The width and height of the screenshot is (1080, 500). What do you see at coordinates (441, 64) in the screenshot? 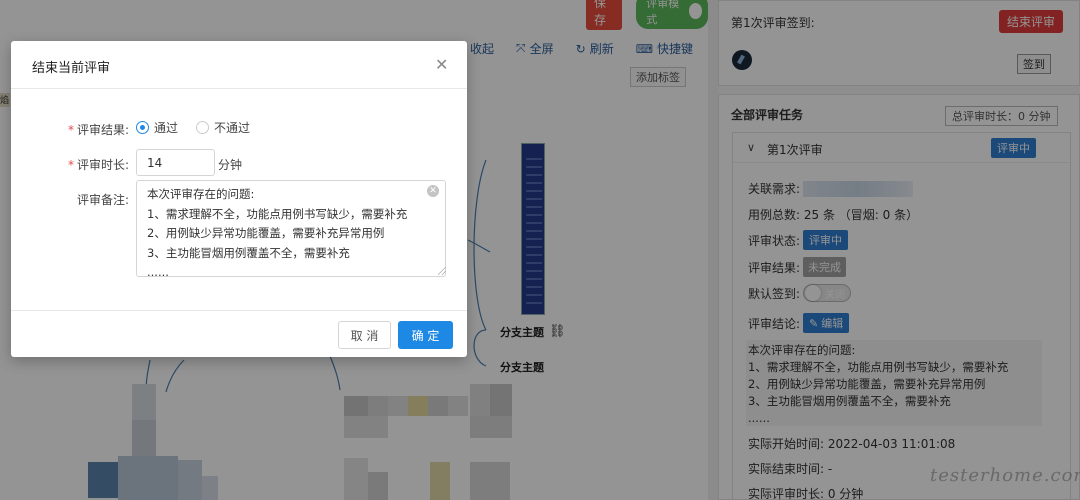
I see `close-icon: ✕` at bounding box center [441, 64].